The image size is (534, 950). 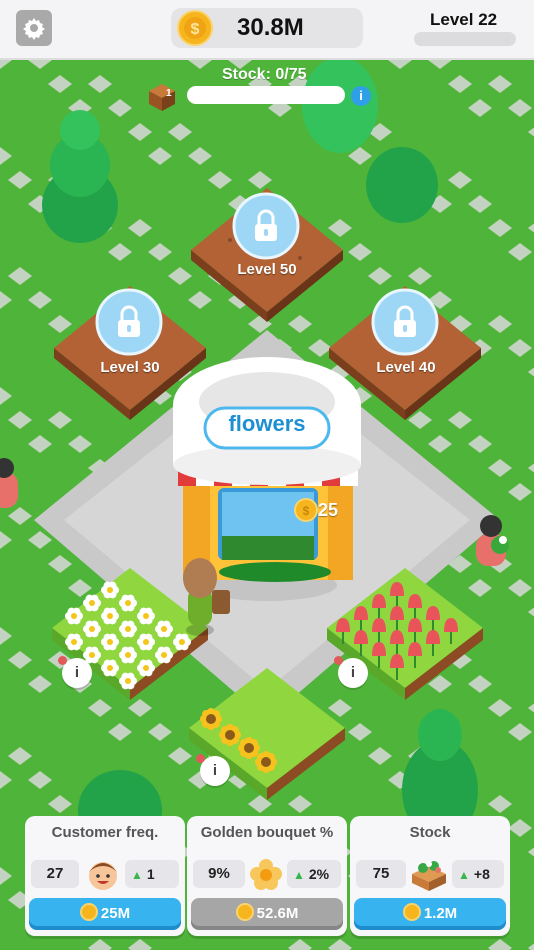 I want to click on card-title: Stock, so click(x=430, y=832).